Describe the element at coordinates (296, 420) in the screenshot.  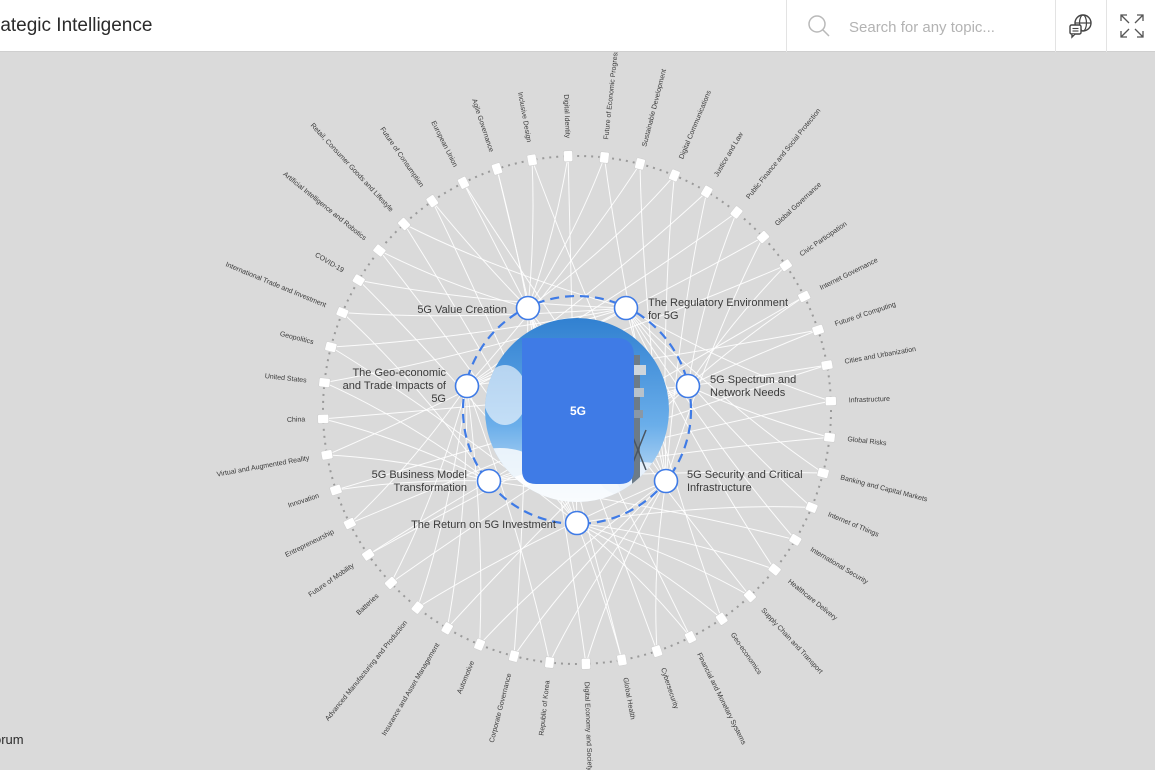
I see `topic-label: China` at that location.